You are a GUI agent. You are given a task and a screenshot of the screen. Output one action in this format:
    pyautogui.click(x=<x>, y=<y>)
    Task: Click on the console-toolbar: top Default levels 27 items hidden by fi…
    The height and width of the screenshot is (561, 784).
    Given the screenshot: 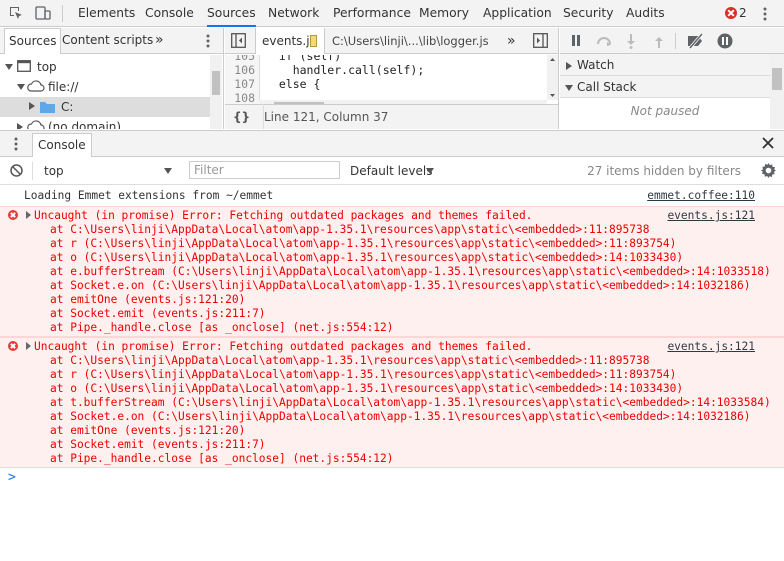 What is the action you would take?
    pyautogui.click(x=392, y=171)
    